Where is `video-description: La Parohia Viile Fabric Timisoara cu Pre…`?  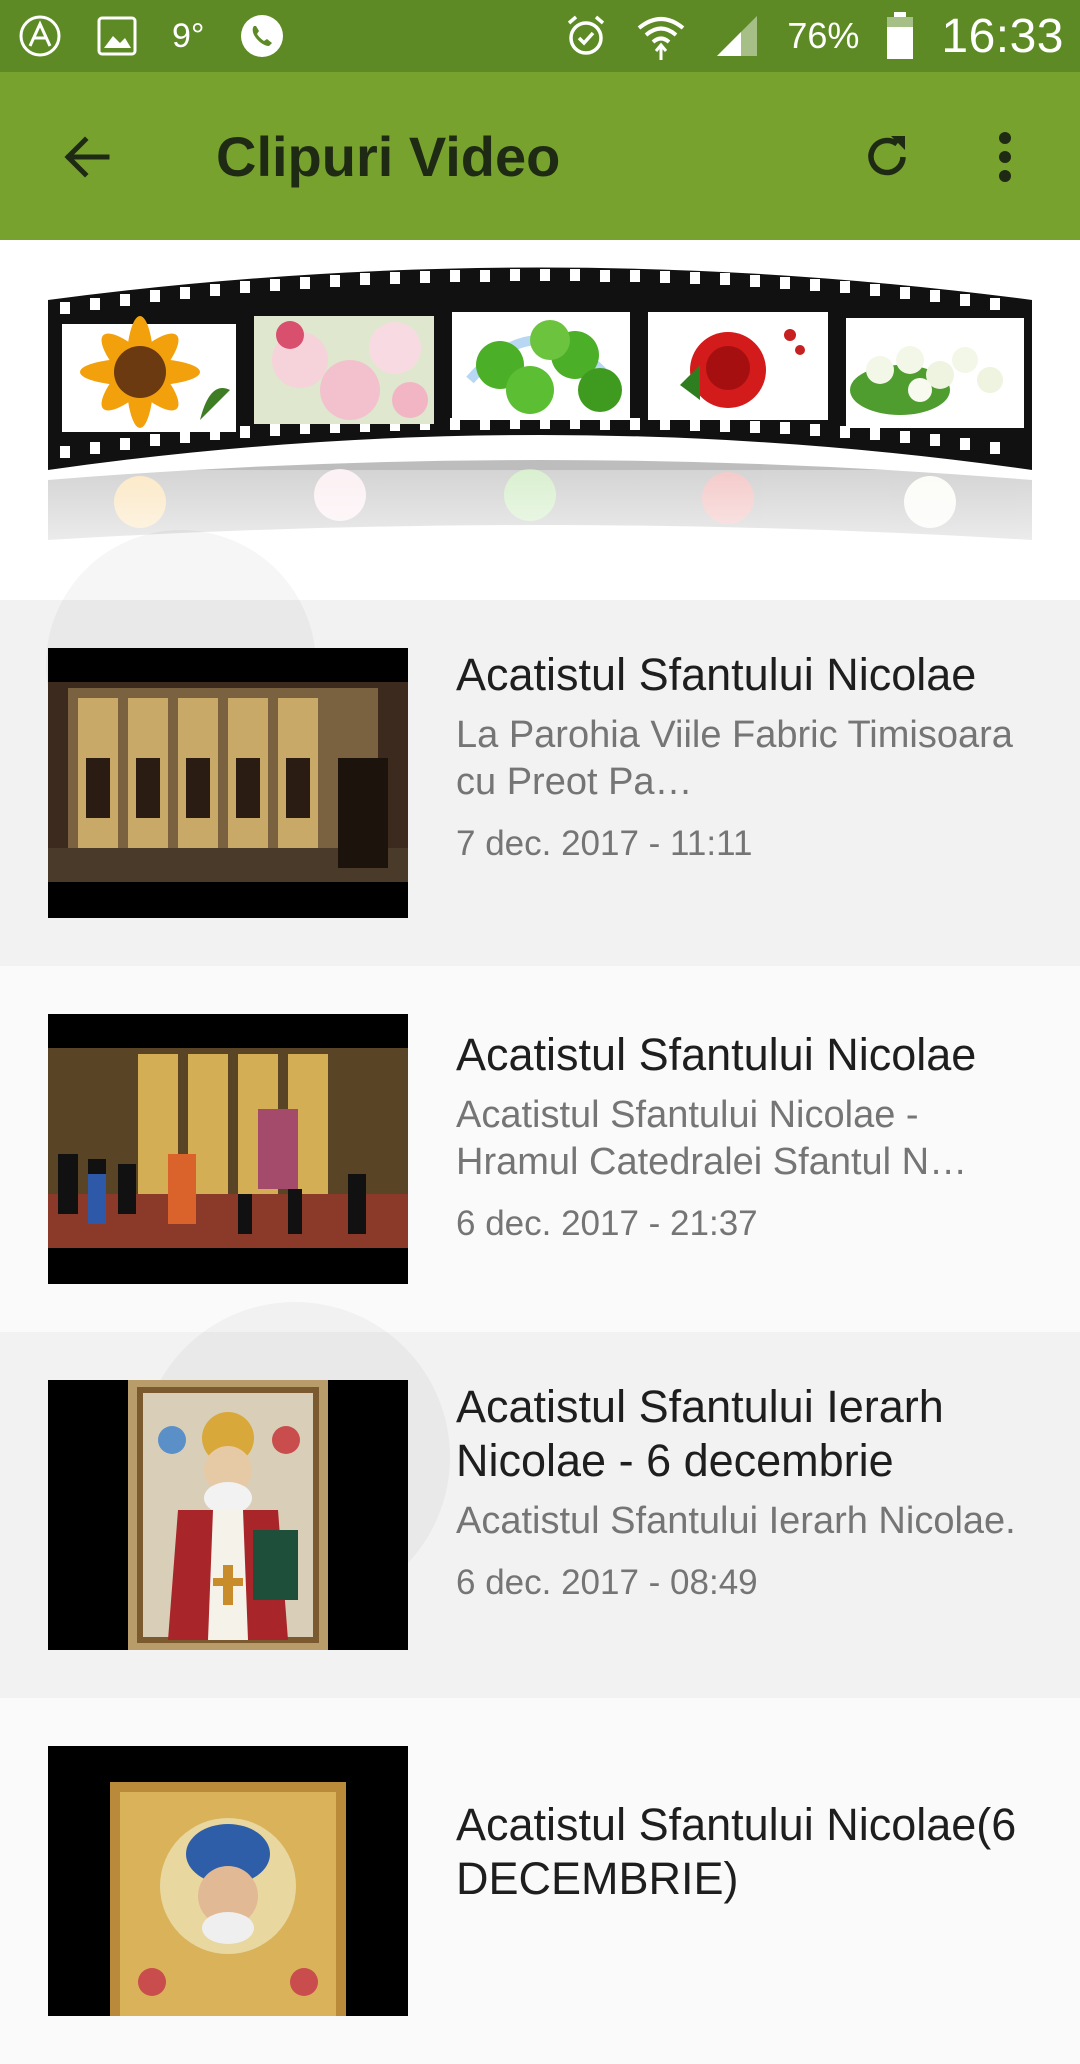 video-description: La Parohia Viile Fabric Timisoara cu Pre… is located at coordinates (734, 758).